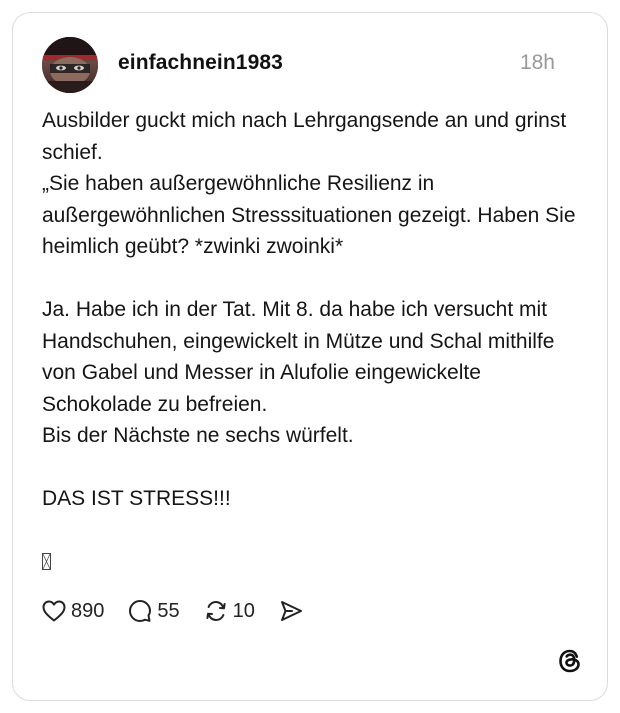  I want to click on avatar, so click(70, 65).